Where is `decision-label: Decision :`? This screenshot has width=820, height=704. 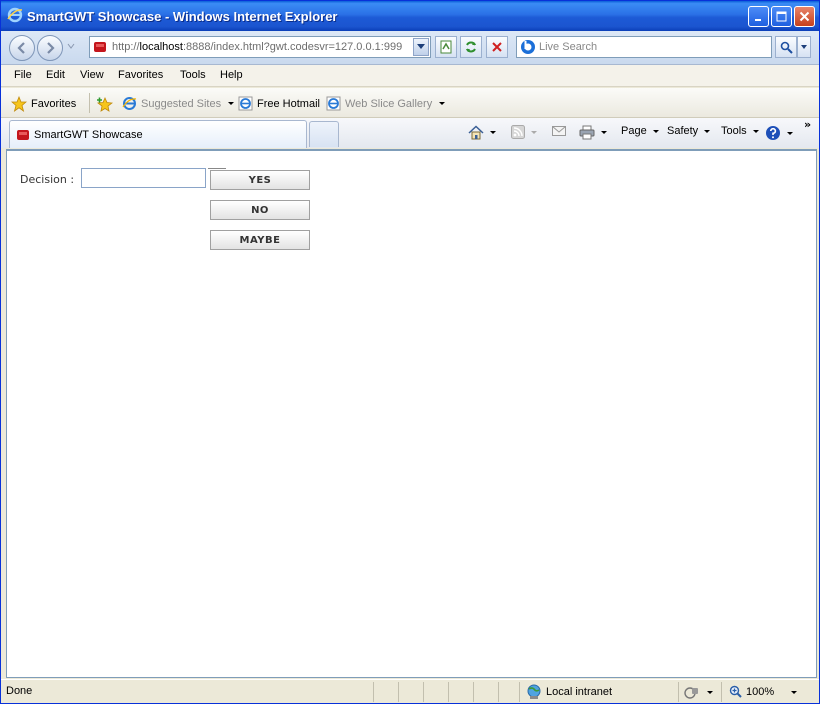
decision-label: Decision : is located at coordinates (47, 179).